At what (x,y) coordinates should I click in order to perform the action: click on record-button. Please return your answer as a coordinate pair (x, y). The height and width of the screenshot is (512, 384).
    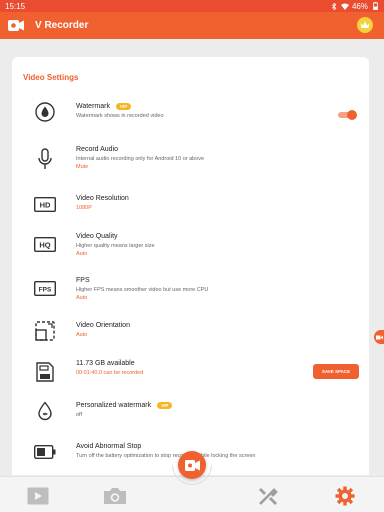
    Looking at the image, I should click on (192, 465).